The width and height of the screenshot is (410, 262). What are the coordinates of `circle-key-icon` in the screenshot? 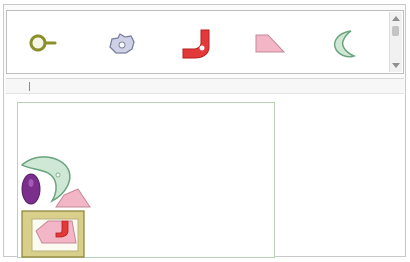 It's located at (43, 43).